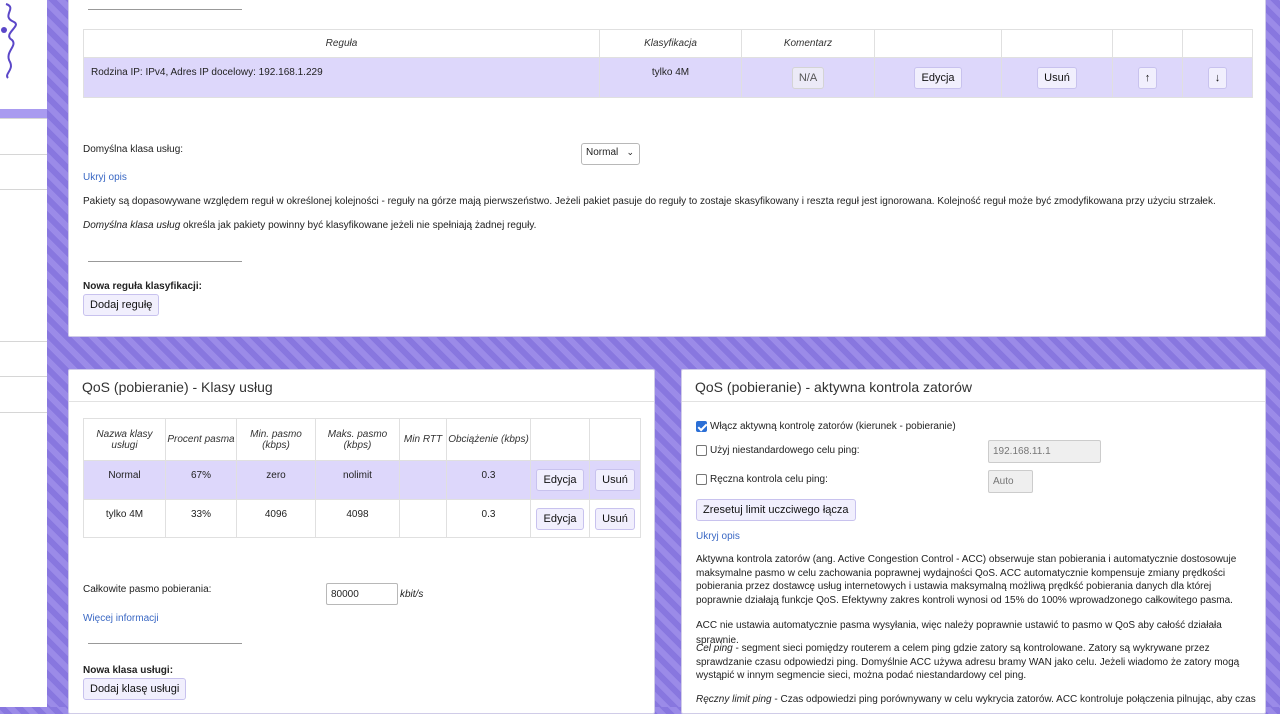 This screenshot has width=1280, height=714. What do you see at coordinates (734, 699) in the screenshot?
I see `manual-ping-term: Ręczny limit ping` at bounding box center [734, 699].